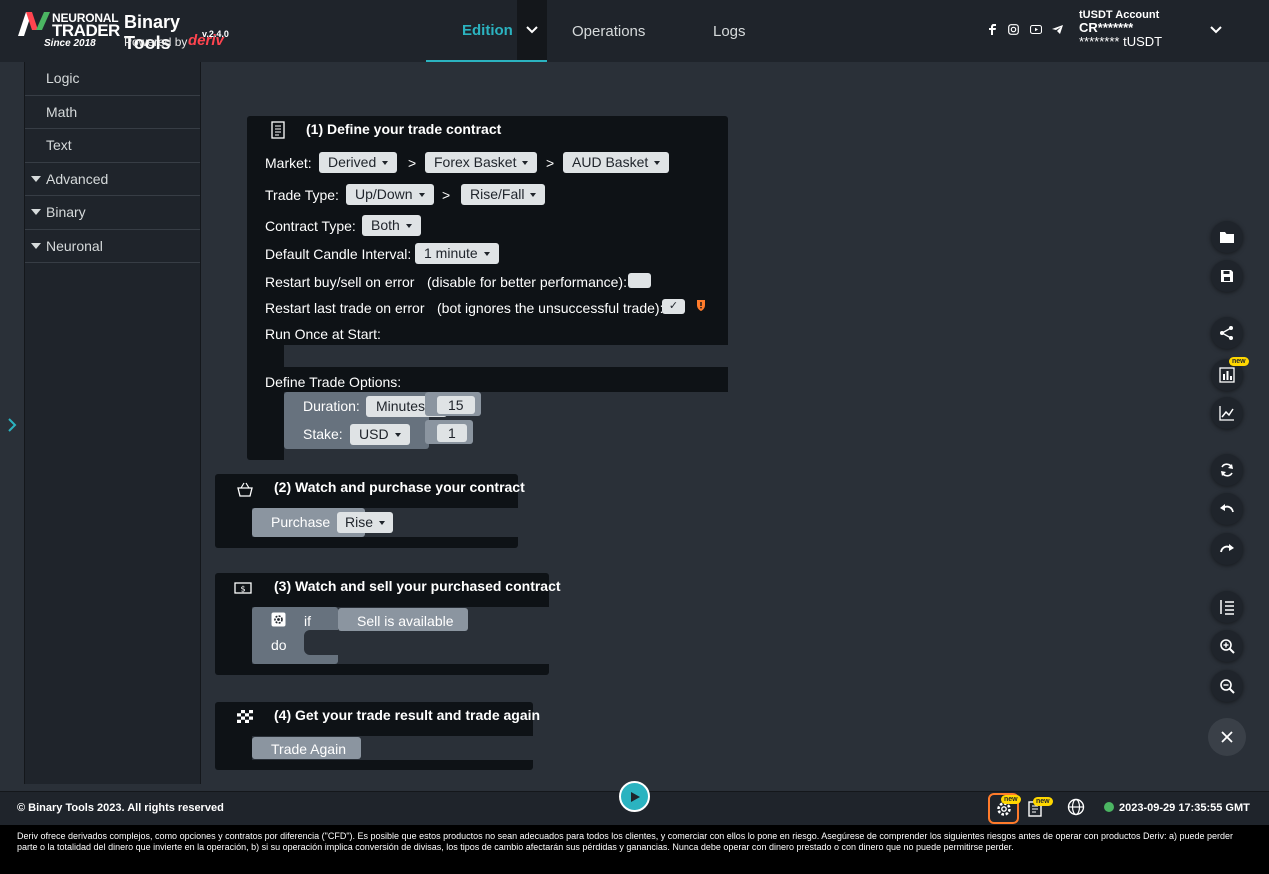  I want to click on purchase-label: Purchase, so click(301, 522).